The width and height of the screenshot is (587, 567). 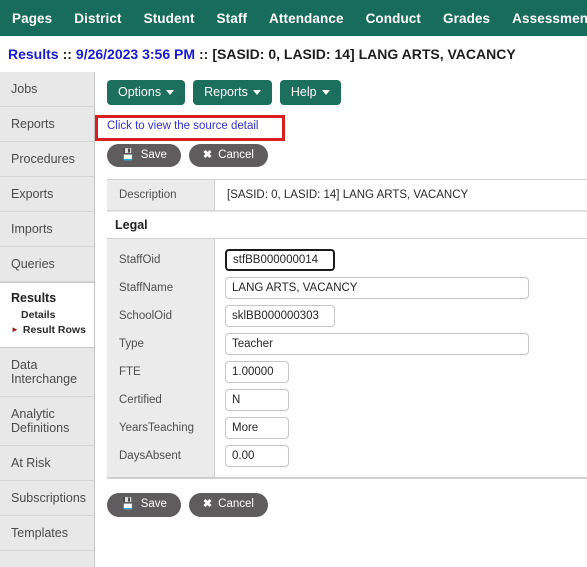 What do you see at coordinates (236, 154) in the screenshot?
I see `cancel-button-top-label: Cancel` at bounding box center [236, 154].